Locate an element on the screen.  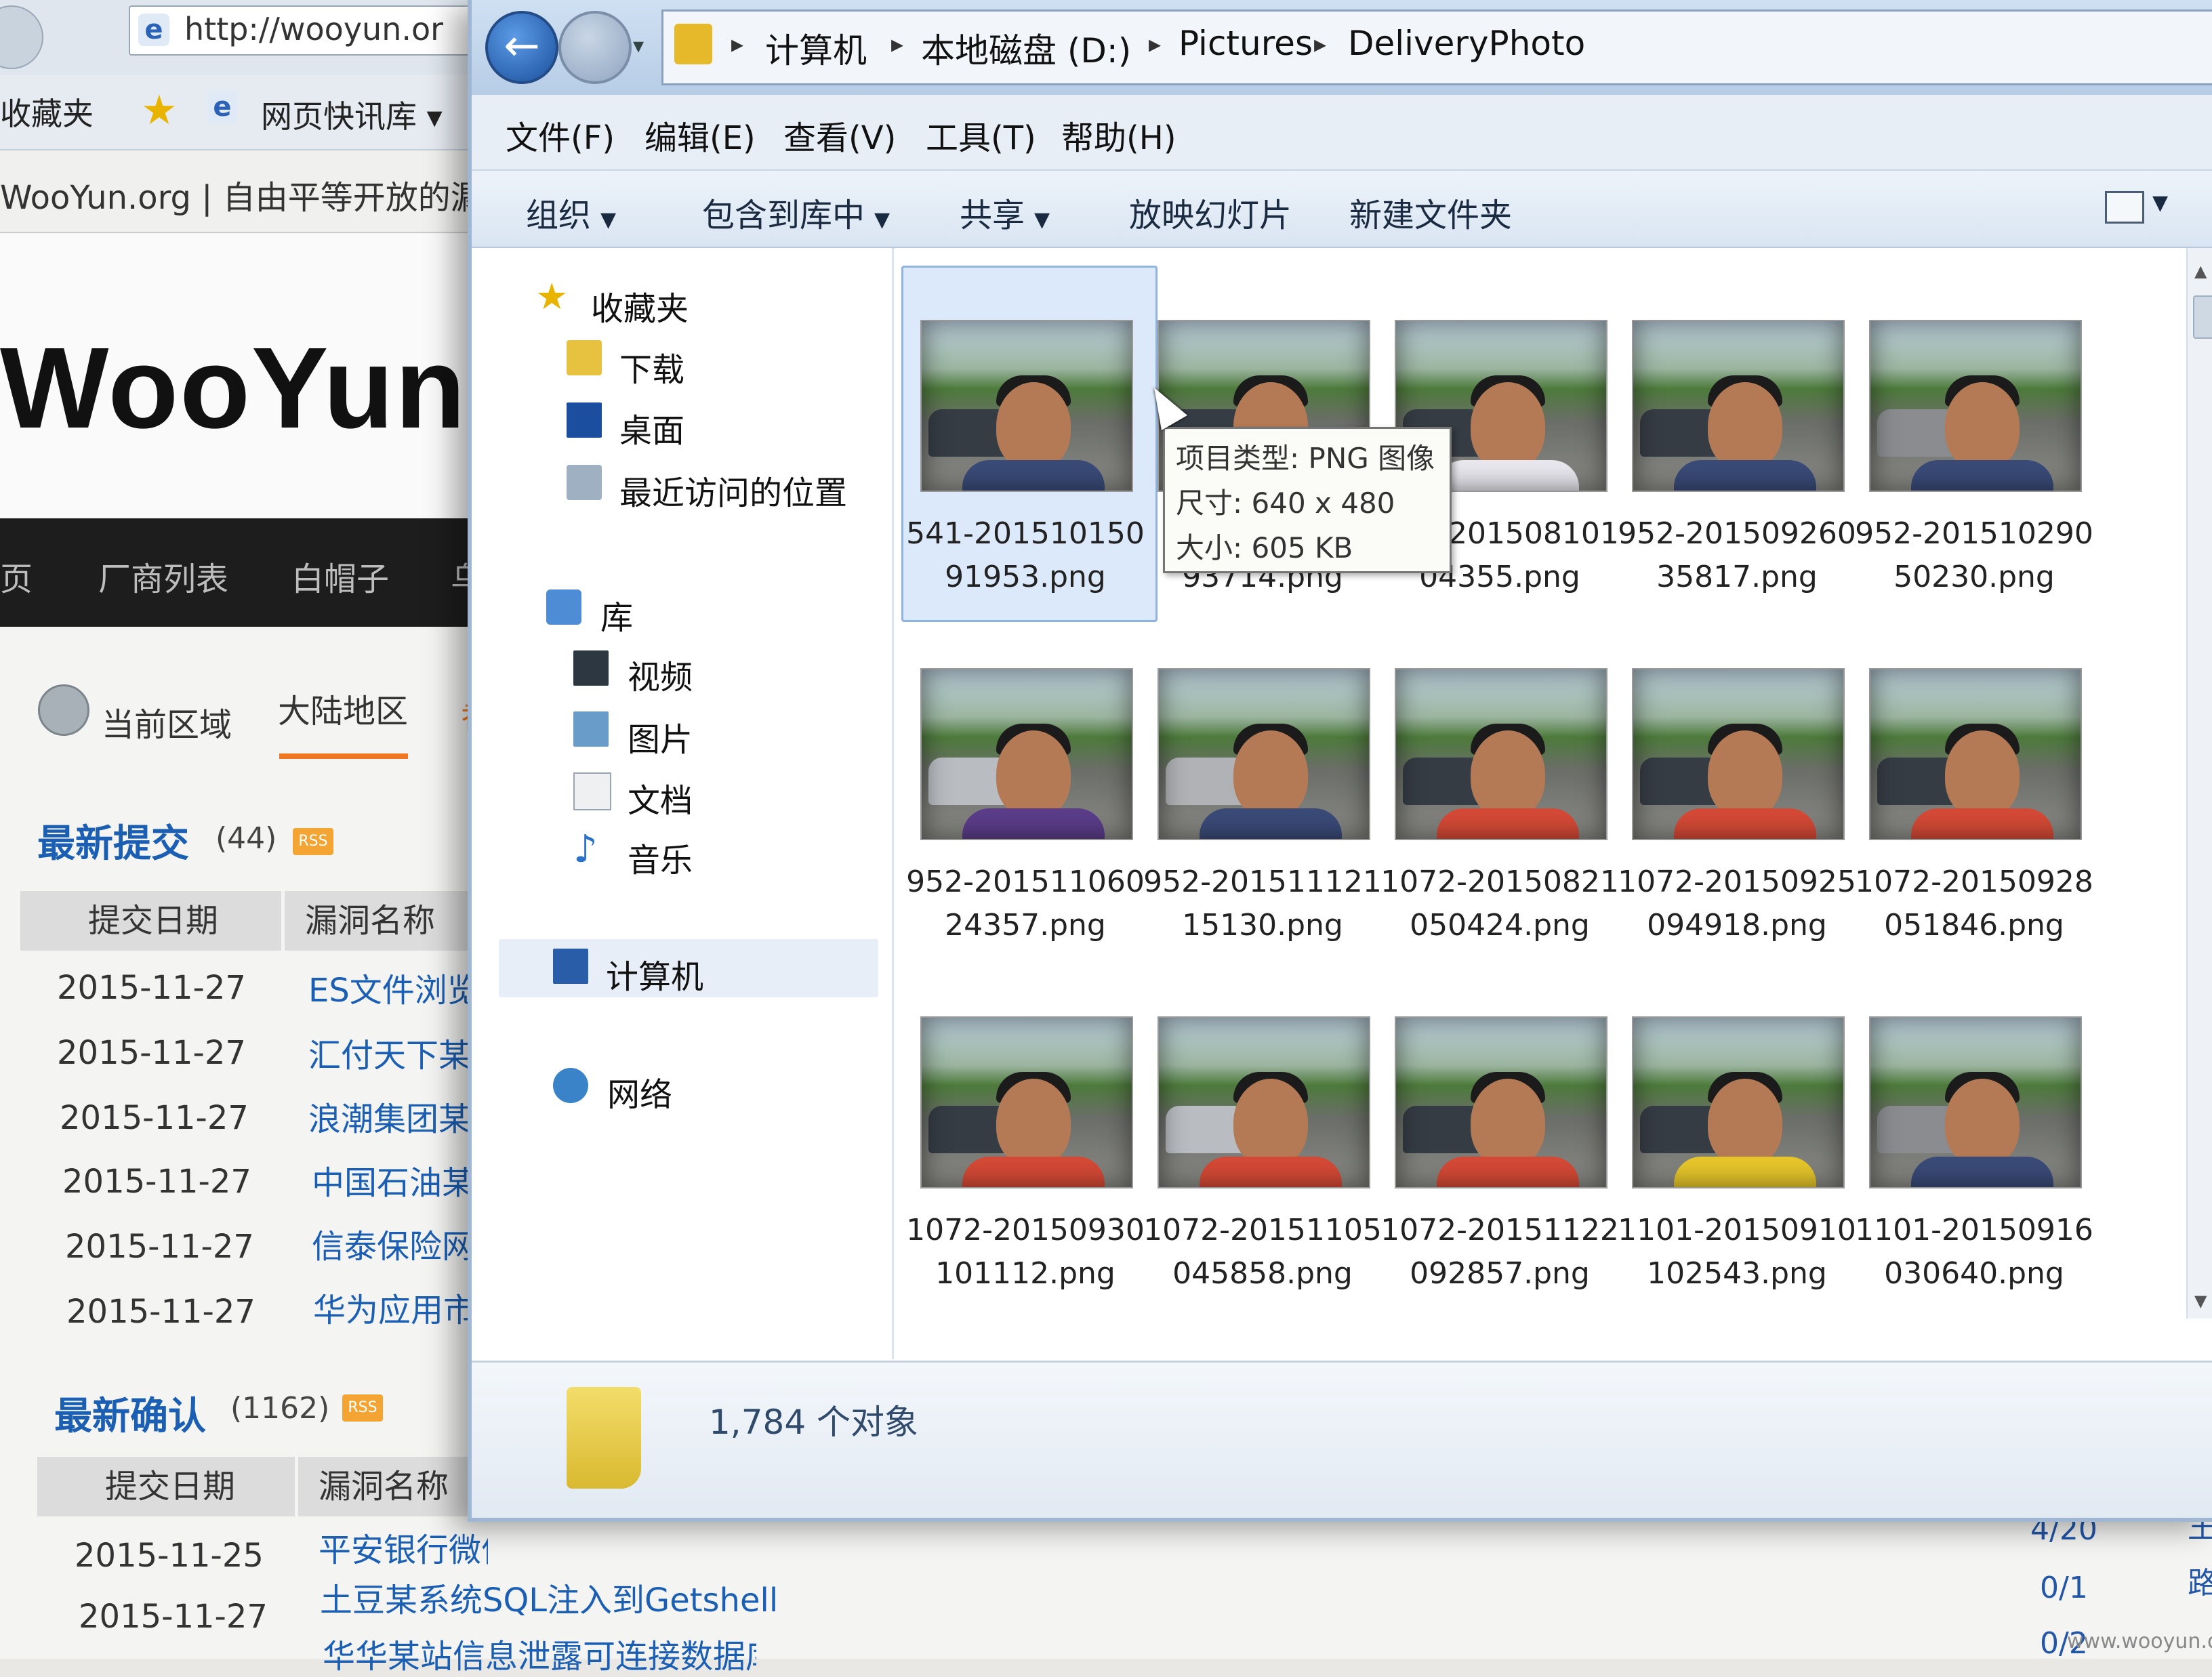
nav-recent-places: 最近访问的位置 is located at coordinates (733, 490).